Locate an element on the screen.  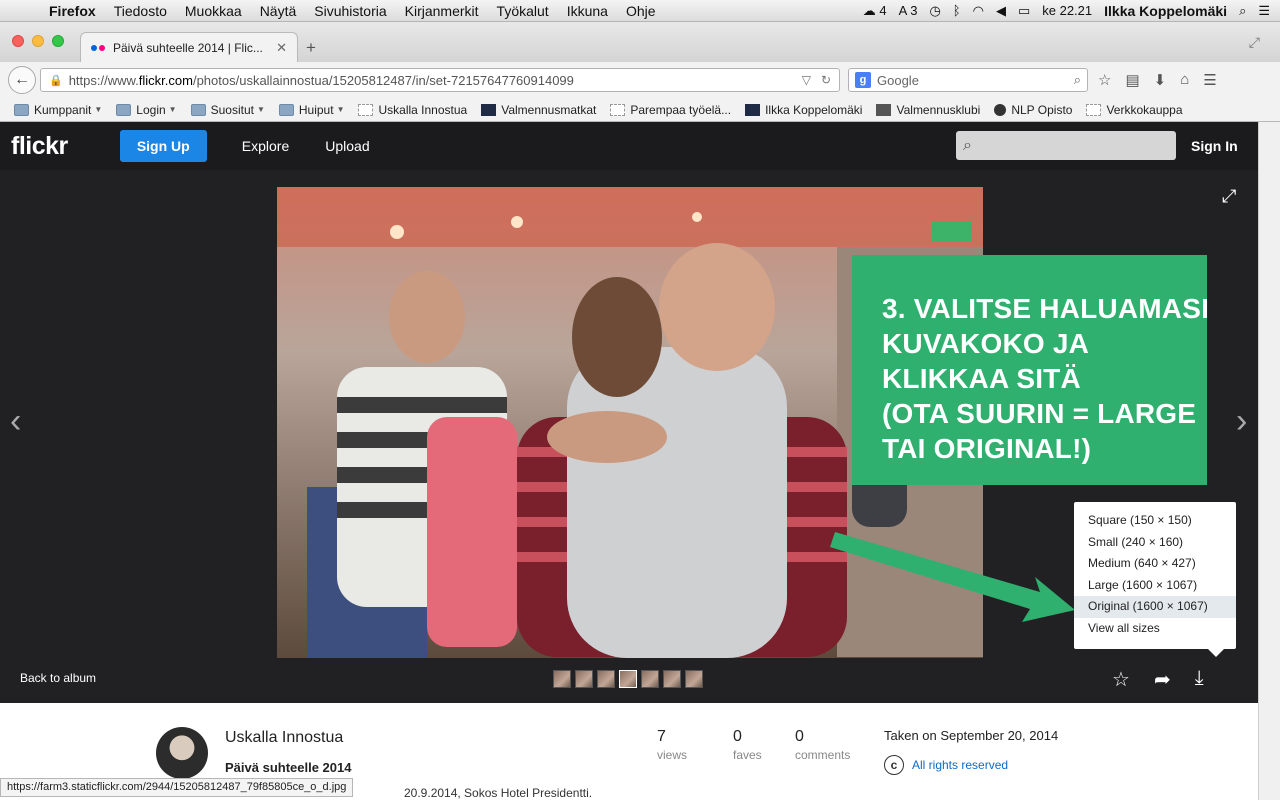
view-all-sizes-link: View all sizes is located at coordinates (1155, 629).